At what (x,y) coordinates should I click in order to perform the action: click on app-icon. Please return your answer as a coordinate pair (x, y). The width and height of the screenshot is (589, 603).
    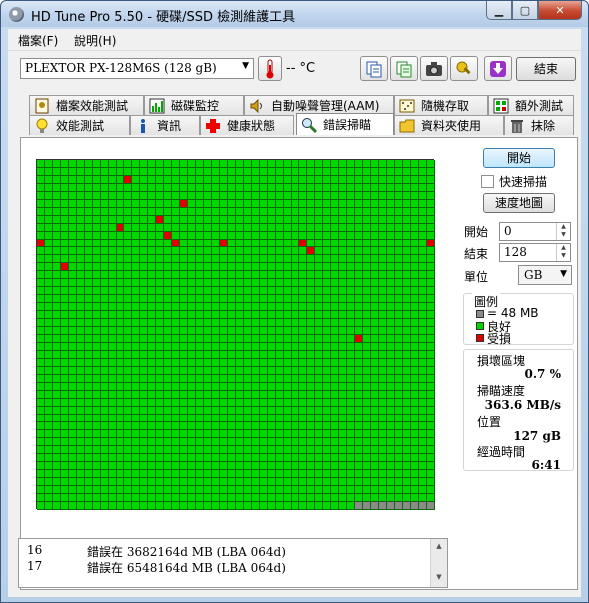
    Looking at the image, I should click on (16, 14).